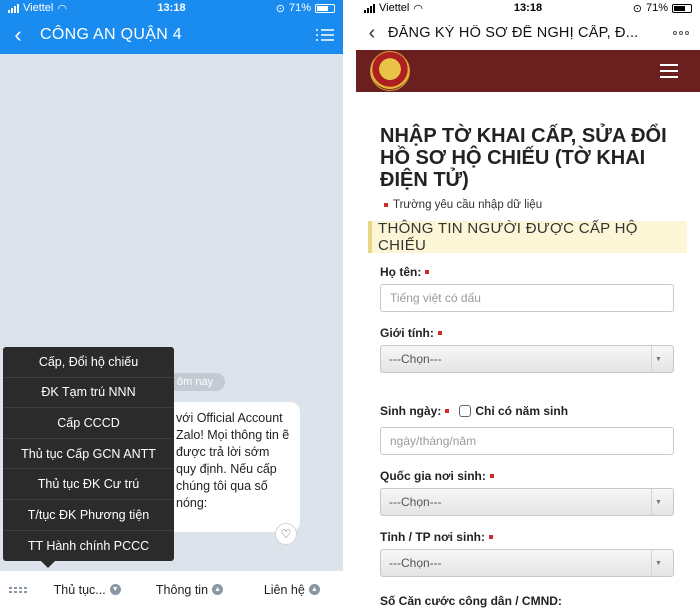 Image resolution: width=700 pixels, height=608 pixels. What do you see at coordinates (527, 502) in the screenshot?
I see `birth-country-select: ---Chọn--- ▼` at bounding box center [527, 502].